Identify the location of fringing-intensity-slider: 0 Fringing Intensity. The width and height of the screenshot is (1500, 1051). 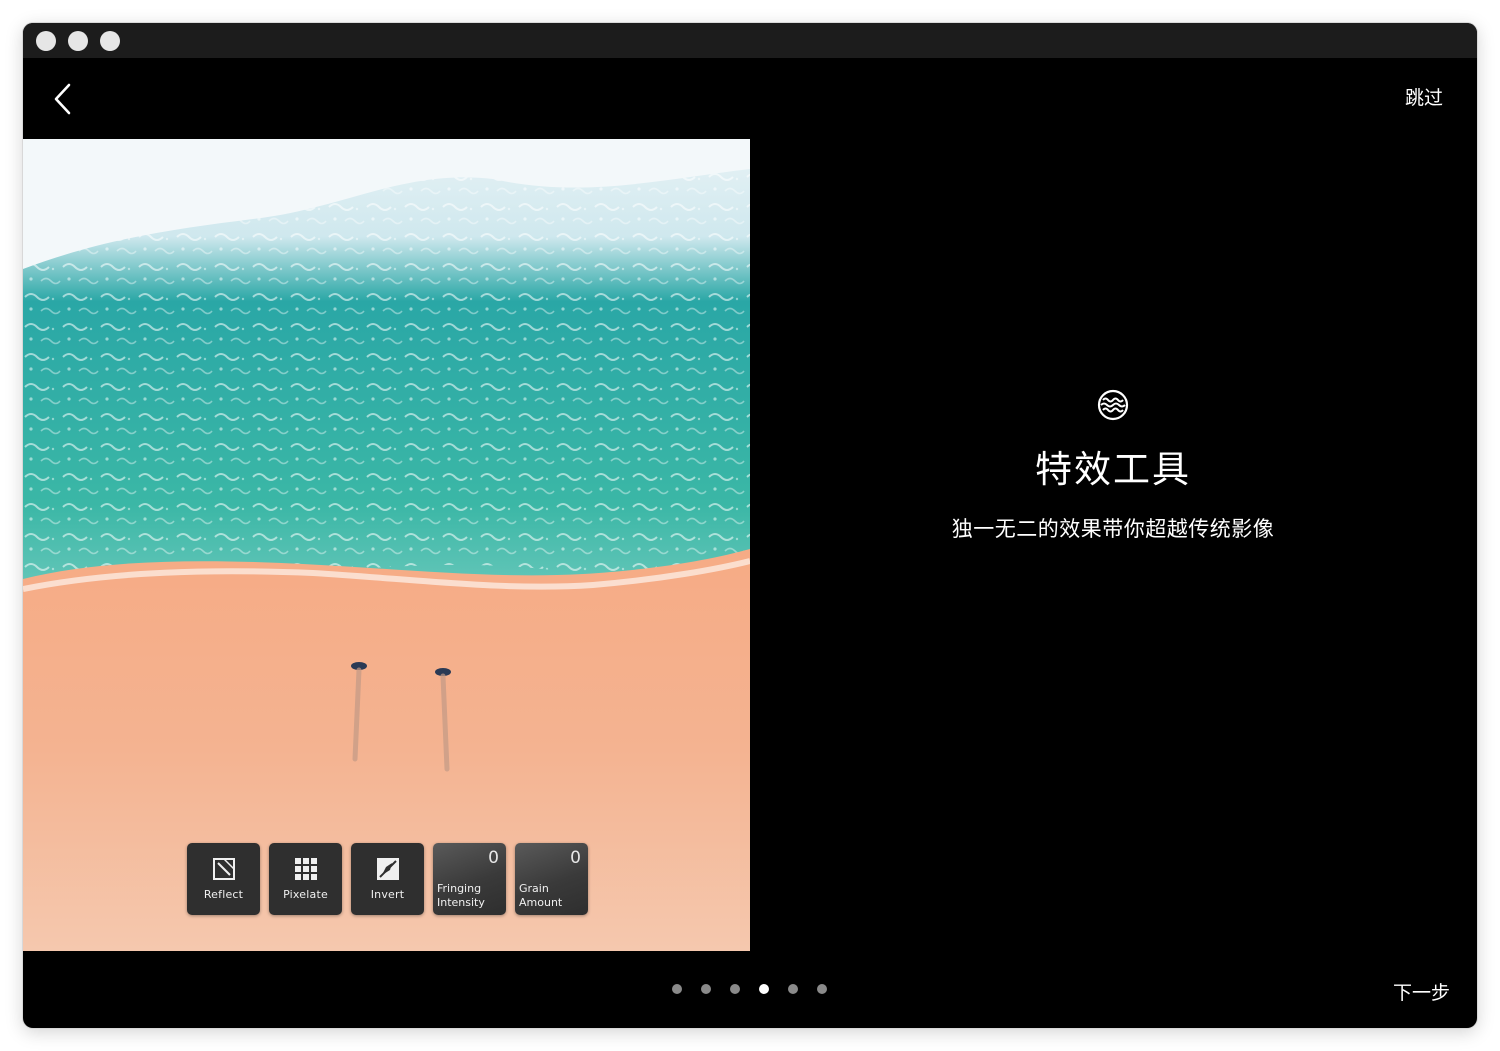
(469, 879).